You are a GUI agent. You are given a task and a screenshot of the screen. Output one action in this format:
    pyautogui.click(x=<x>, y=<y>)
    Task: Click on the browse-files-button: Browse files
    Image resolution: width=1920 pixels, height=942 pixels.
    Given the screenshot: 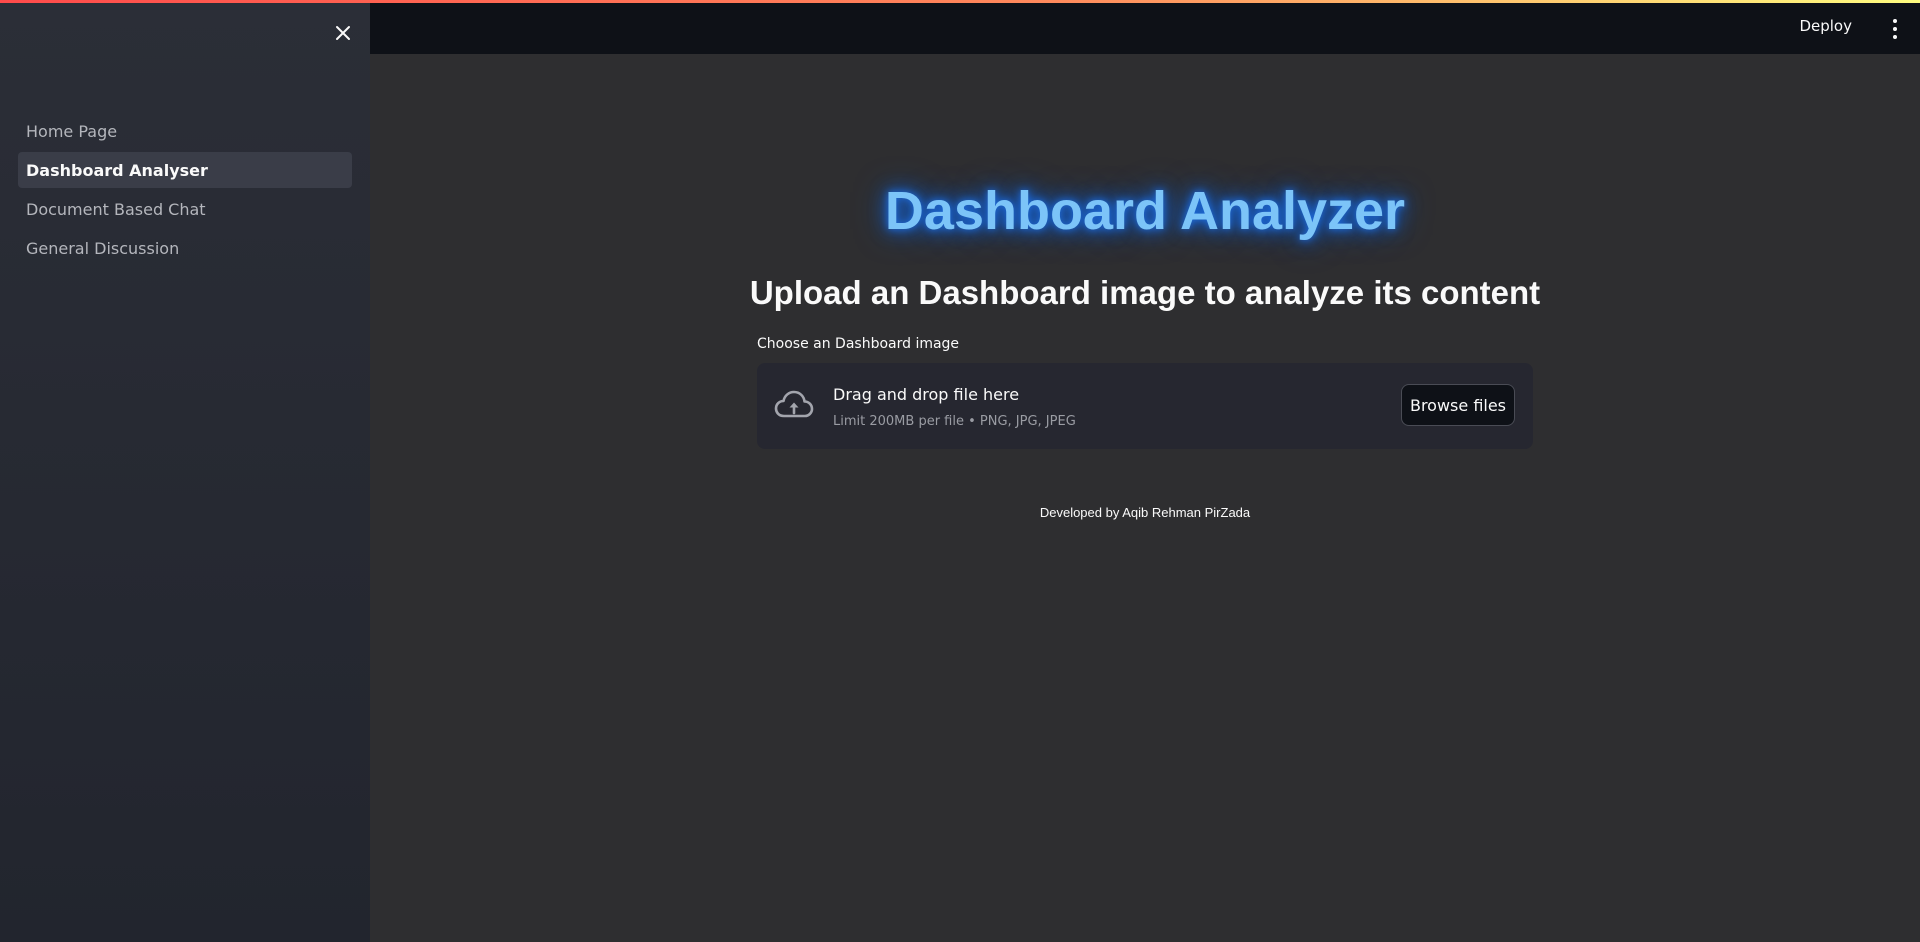 What is the action you would take?
    pyautogui.click(x=1458, y=405)
    